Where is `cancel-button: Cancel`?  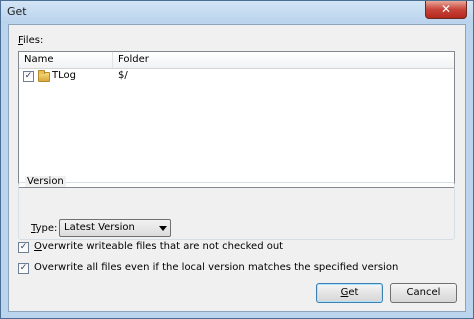
cancel-button: Cancel is located at coordinates (423, 293).